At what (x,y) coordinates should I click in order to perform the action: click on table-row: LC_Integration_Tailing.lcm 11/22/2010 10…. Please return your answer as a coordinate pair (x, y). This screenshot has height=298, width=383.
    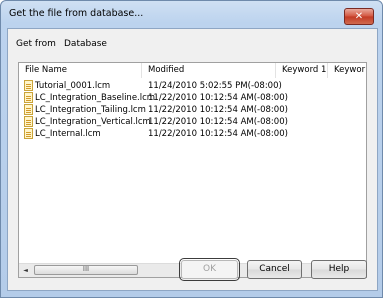
    Looking at the image, I should click on (192, 110).